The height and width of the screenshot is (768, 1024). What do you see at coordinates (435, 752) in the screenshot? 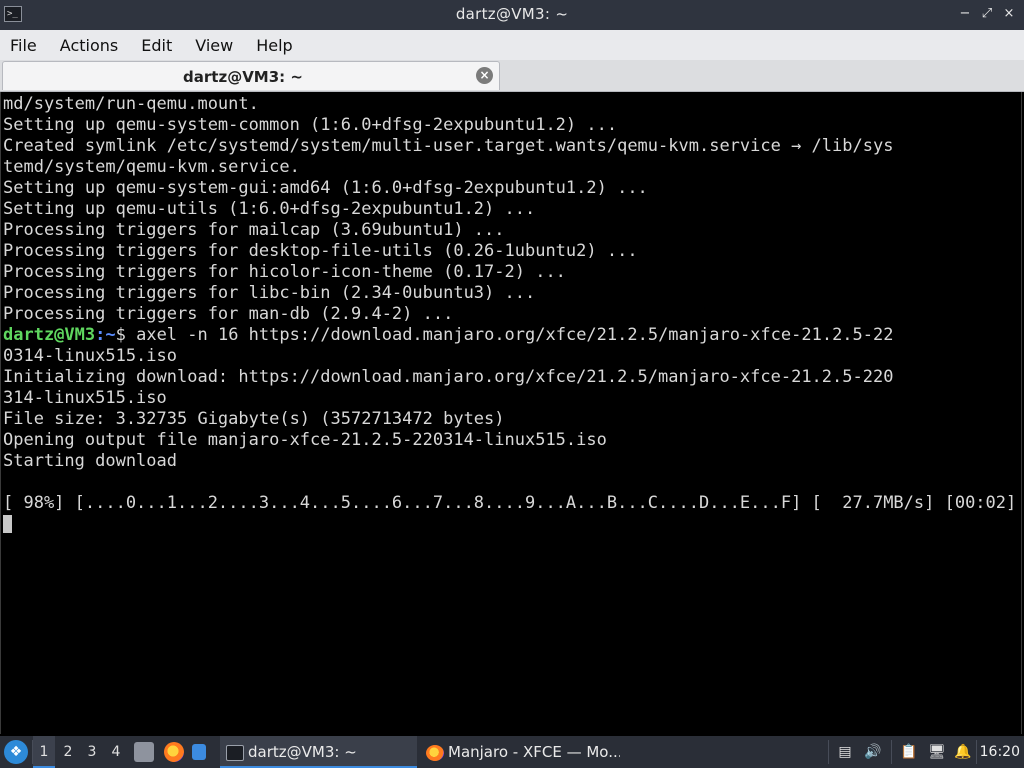
I see `firefox-icon` at bounding box center [435, 752].